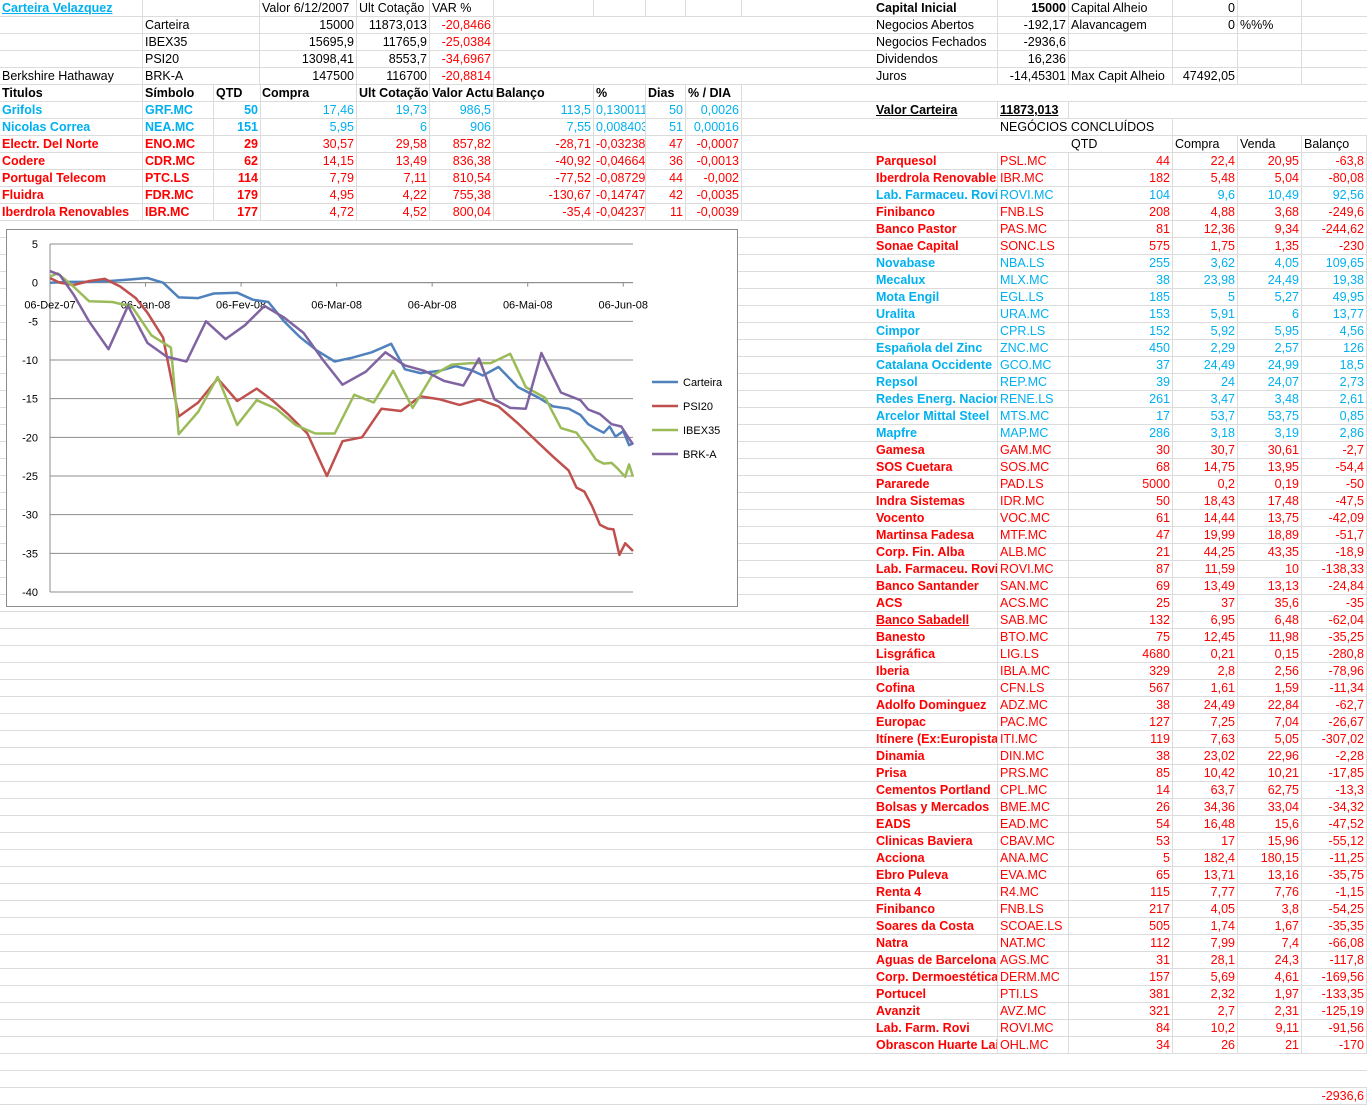  What do you see at coordinates (1121, 416) in the screenshot?
I see `closed-qty: 17` at bounding box center [1121, 416].